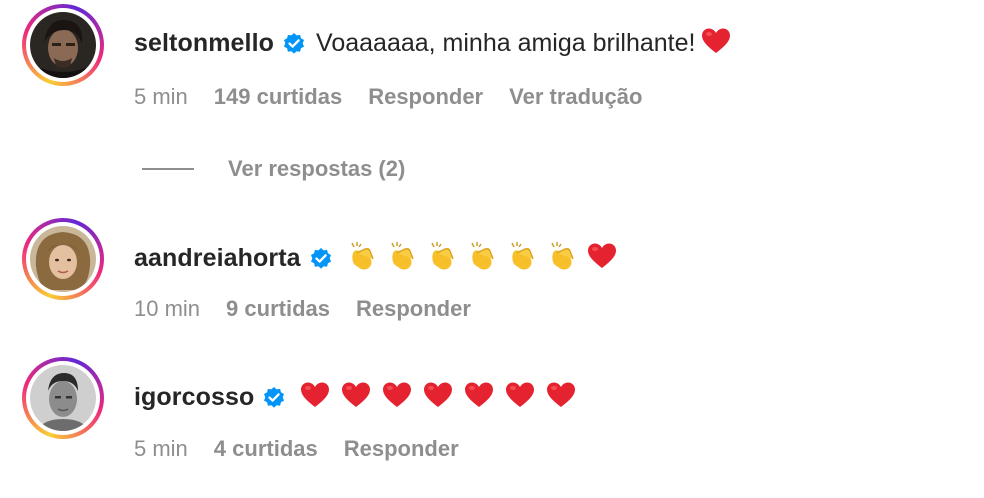 The image size is (984, 498). I want to click on likes-count: 149 curtidas, so click(278, 97).